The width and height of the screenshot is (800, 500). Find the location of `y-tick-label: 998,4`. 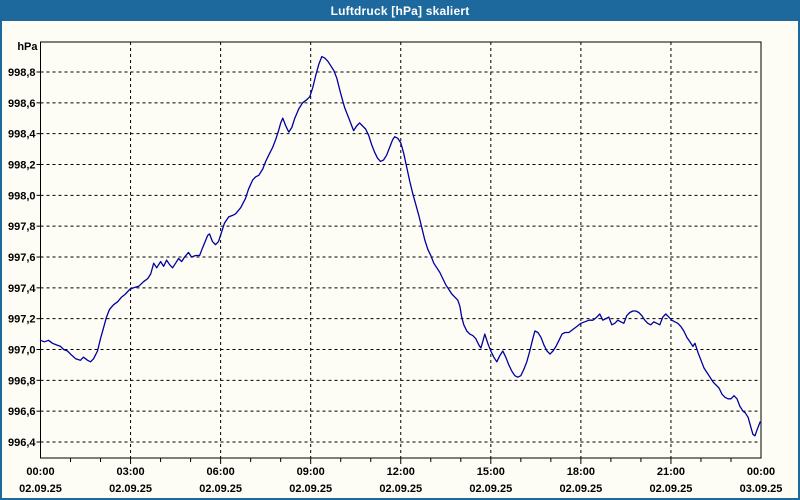

y-tick-label: 998,4 is located at coordinates (22, 135).